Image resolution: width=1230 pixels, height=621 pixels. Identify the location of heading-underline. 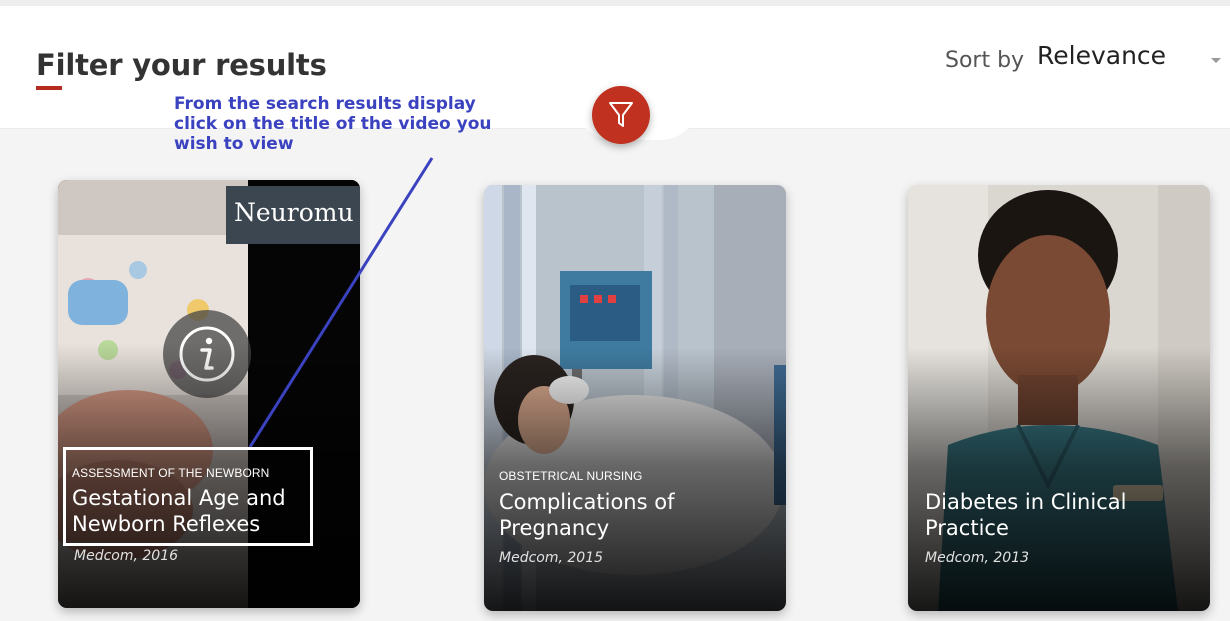
(49, 88).